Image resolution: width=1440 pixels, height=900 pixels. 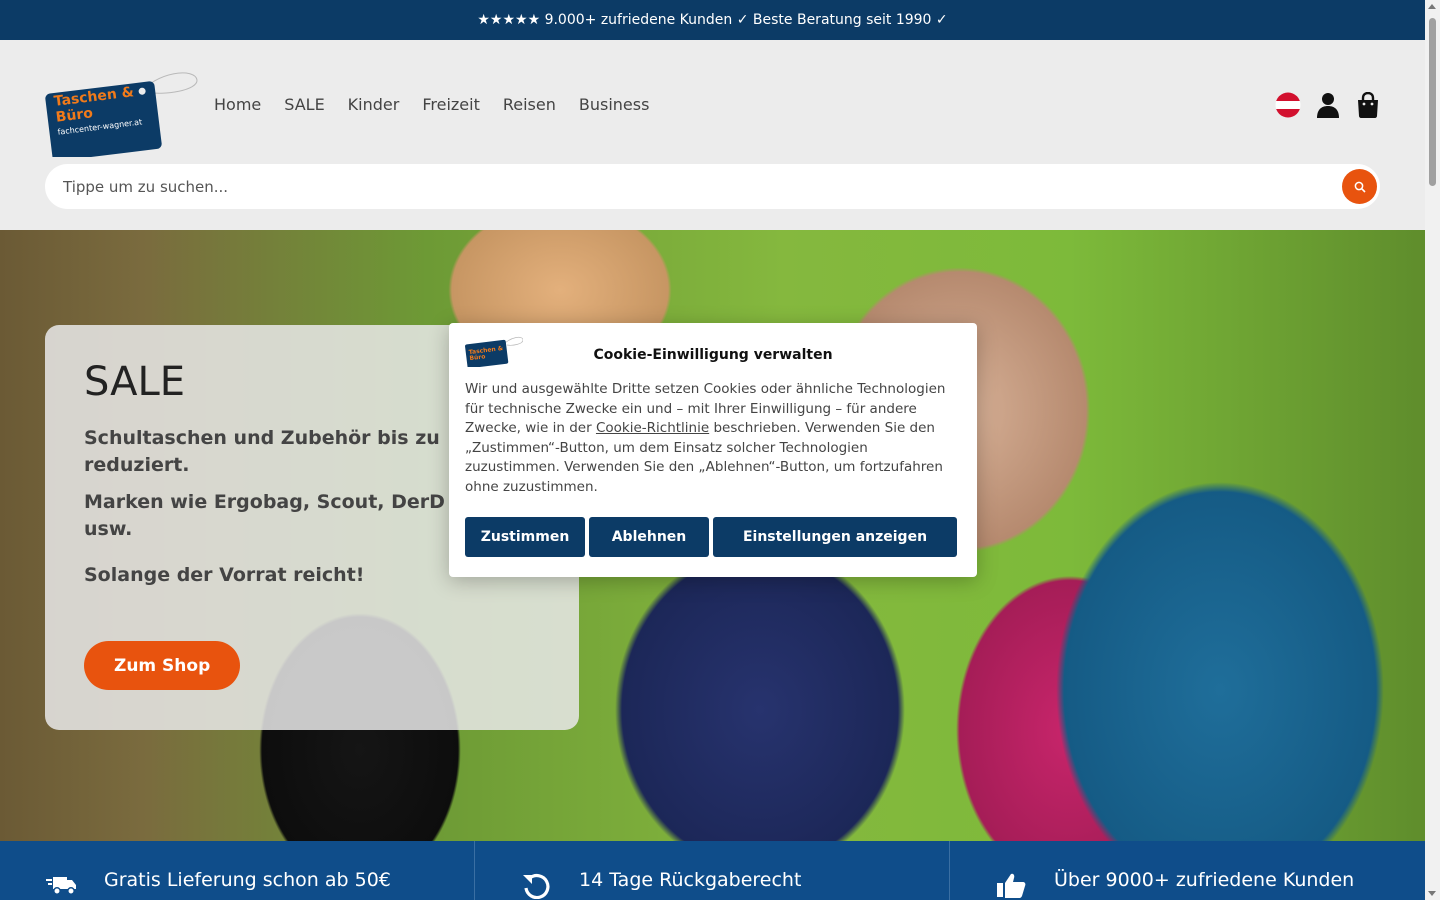 I want to click on user-icon, so click(x=1328, y=105).